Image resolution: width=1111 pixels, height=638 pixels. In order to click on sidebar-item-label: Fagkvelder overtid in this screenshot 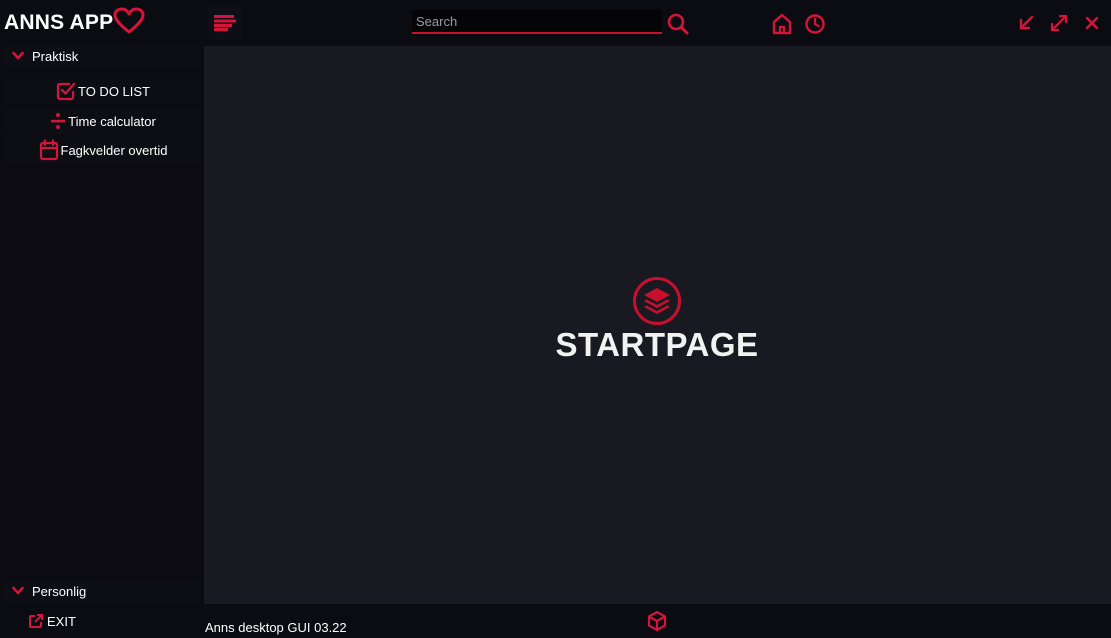, I will do `click(114, 150)`.